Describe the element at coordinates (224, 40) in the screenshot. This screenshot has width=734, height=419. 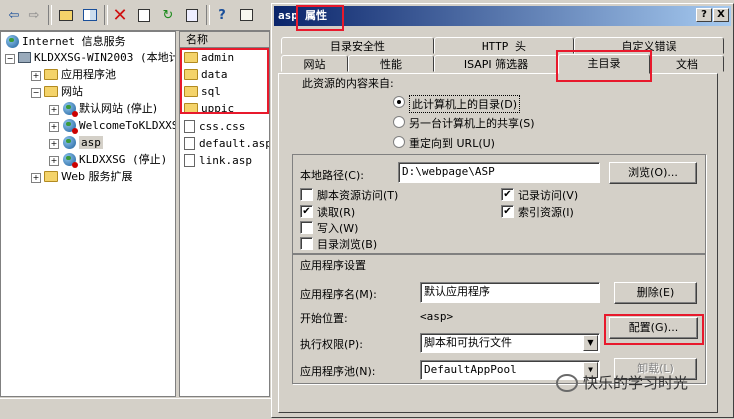
I see `column-header-name: 名称` at that location.